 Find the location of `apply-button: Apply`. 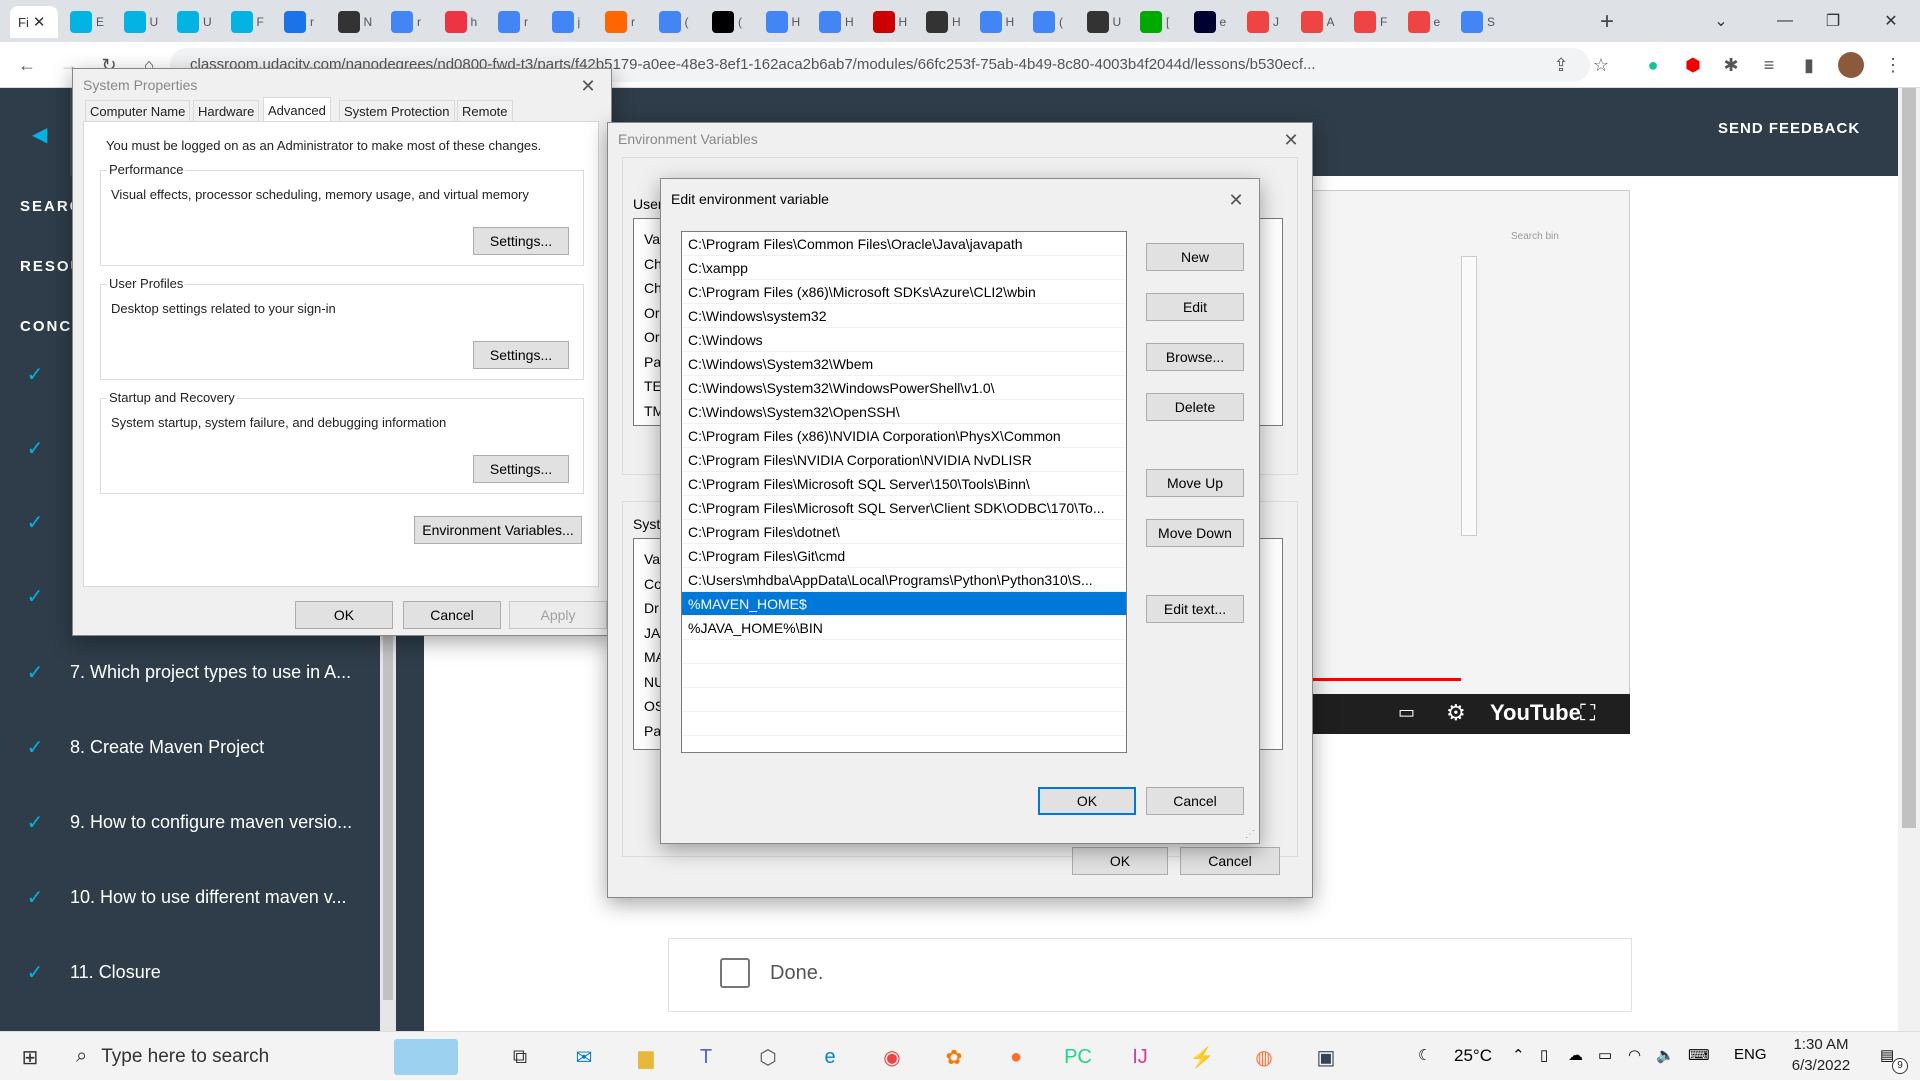

apply-button: Apply is located at coordinates (558, 615).